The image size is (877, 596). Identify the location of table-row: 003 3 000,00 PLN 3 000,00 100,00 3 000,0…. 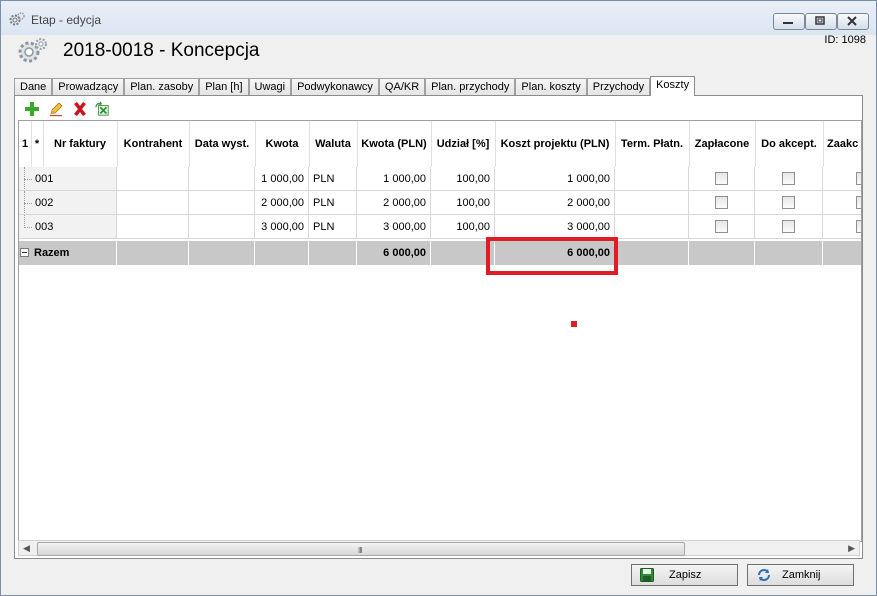
(440, 227).